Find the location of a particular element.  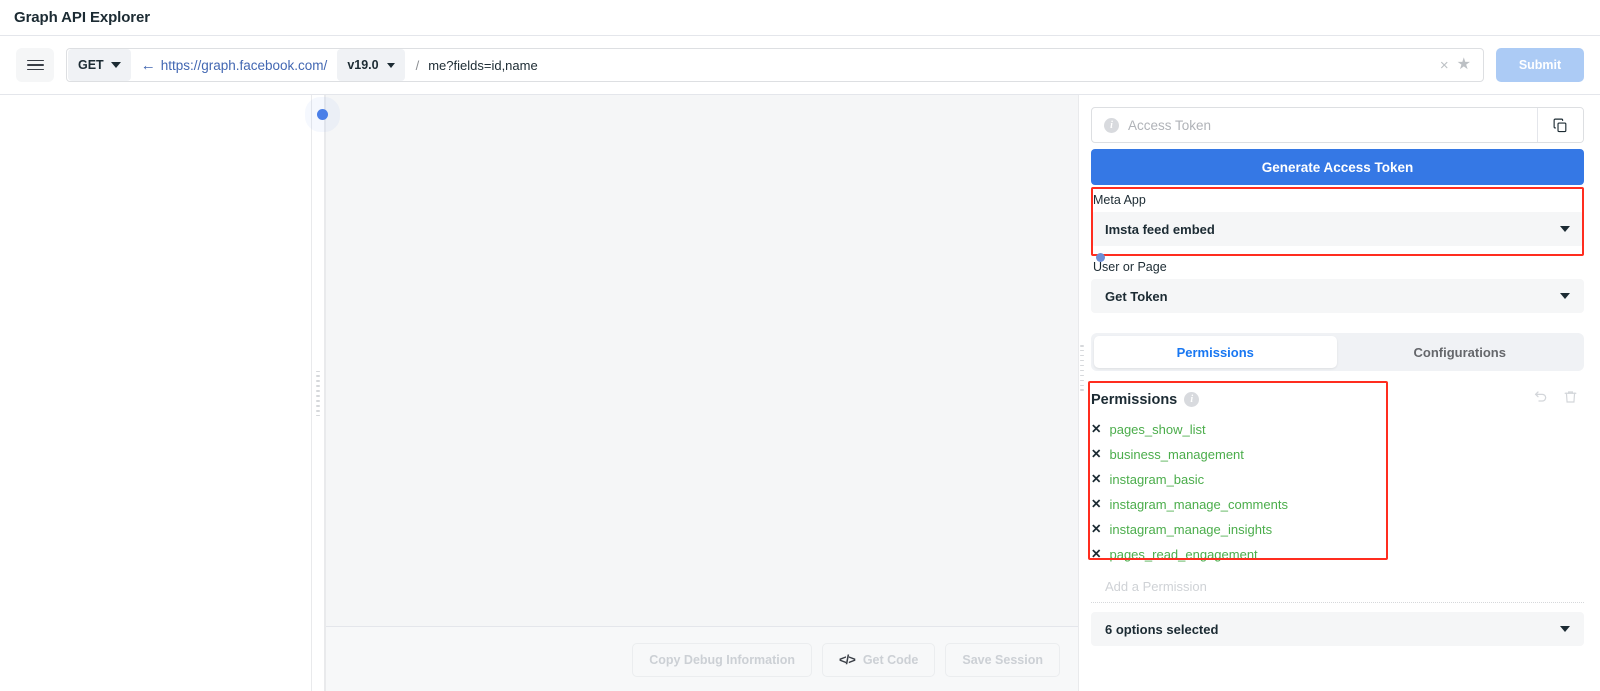

meta-app-field: Meta App Imsta feed embed is located at coordinates (1337, 224).